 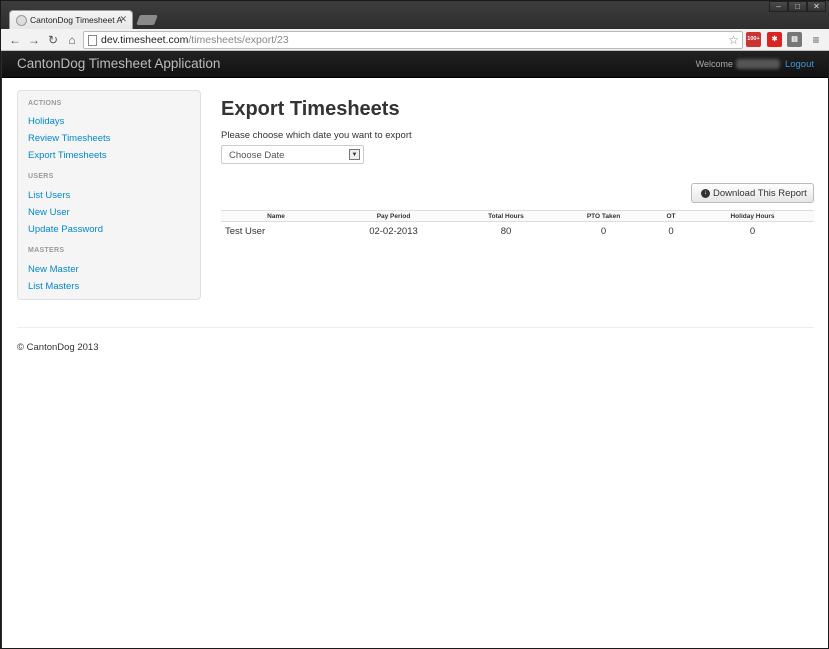 What do you see at coordinates (752, 216) in the screenshot?
I see `column-header-holiday-hours: Holiday Hours` at bounding box center [752, 216].